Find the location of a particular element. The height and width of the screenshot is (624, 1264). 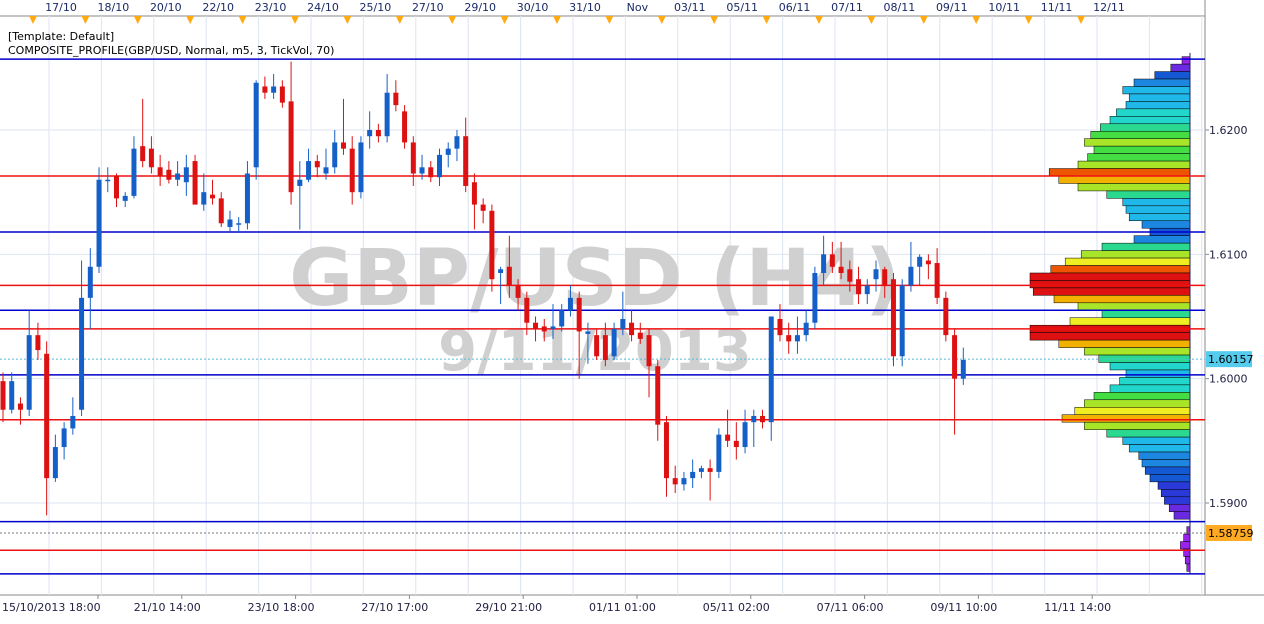

time-marker-label: 17/10 is located at coordinates (61, 7).